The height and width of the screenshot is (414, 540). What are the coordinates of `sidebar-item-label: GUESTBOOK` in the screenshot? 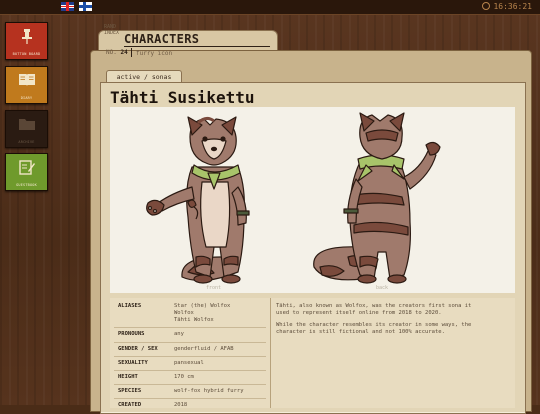 It's located at (26, 185).